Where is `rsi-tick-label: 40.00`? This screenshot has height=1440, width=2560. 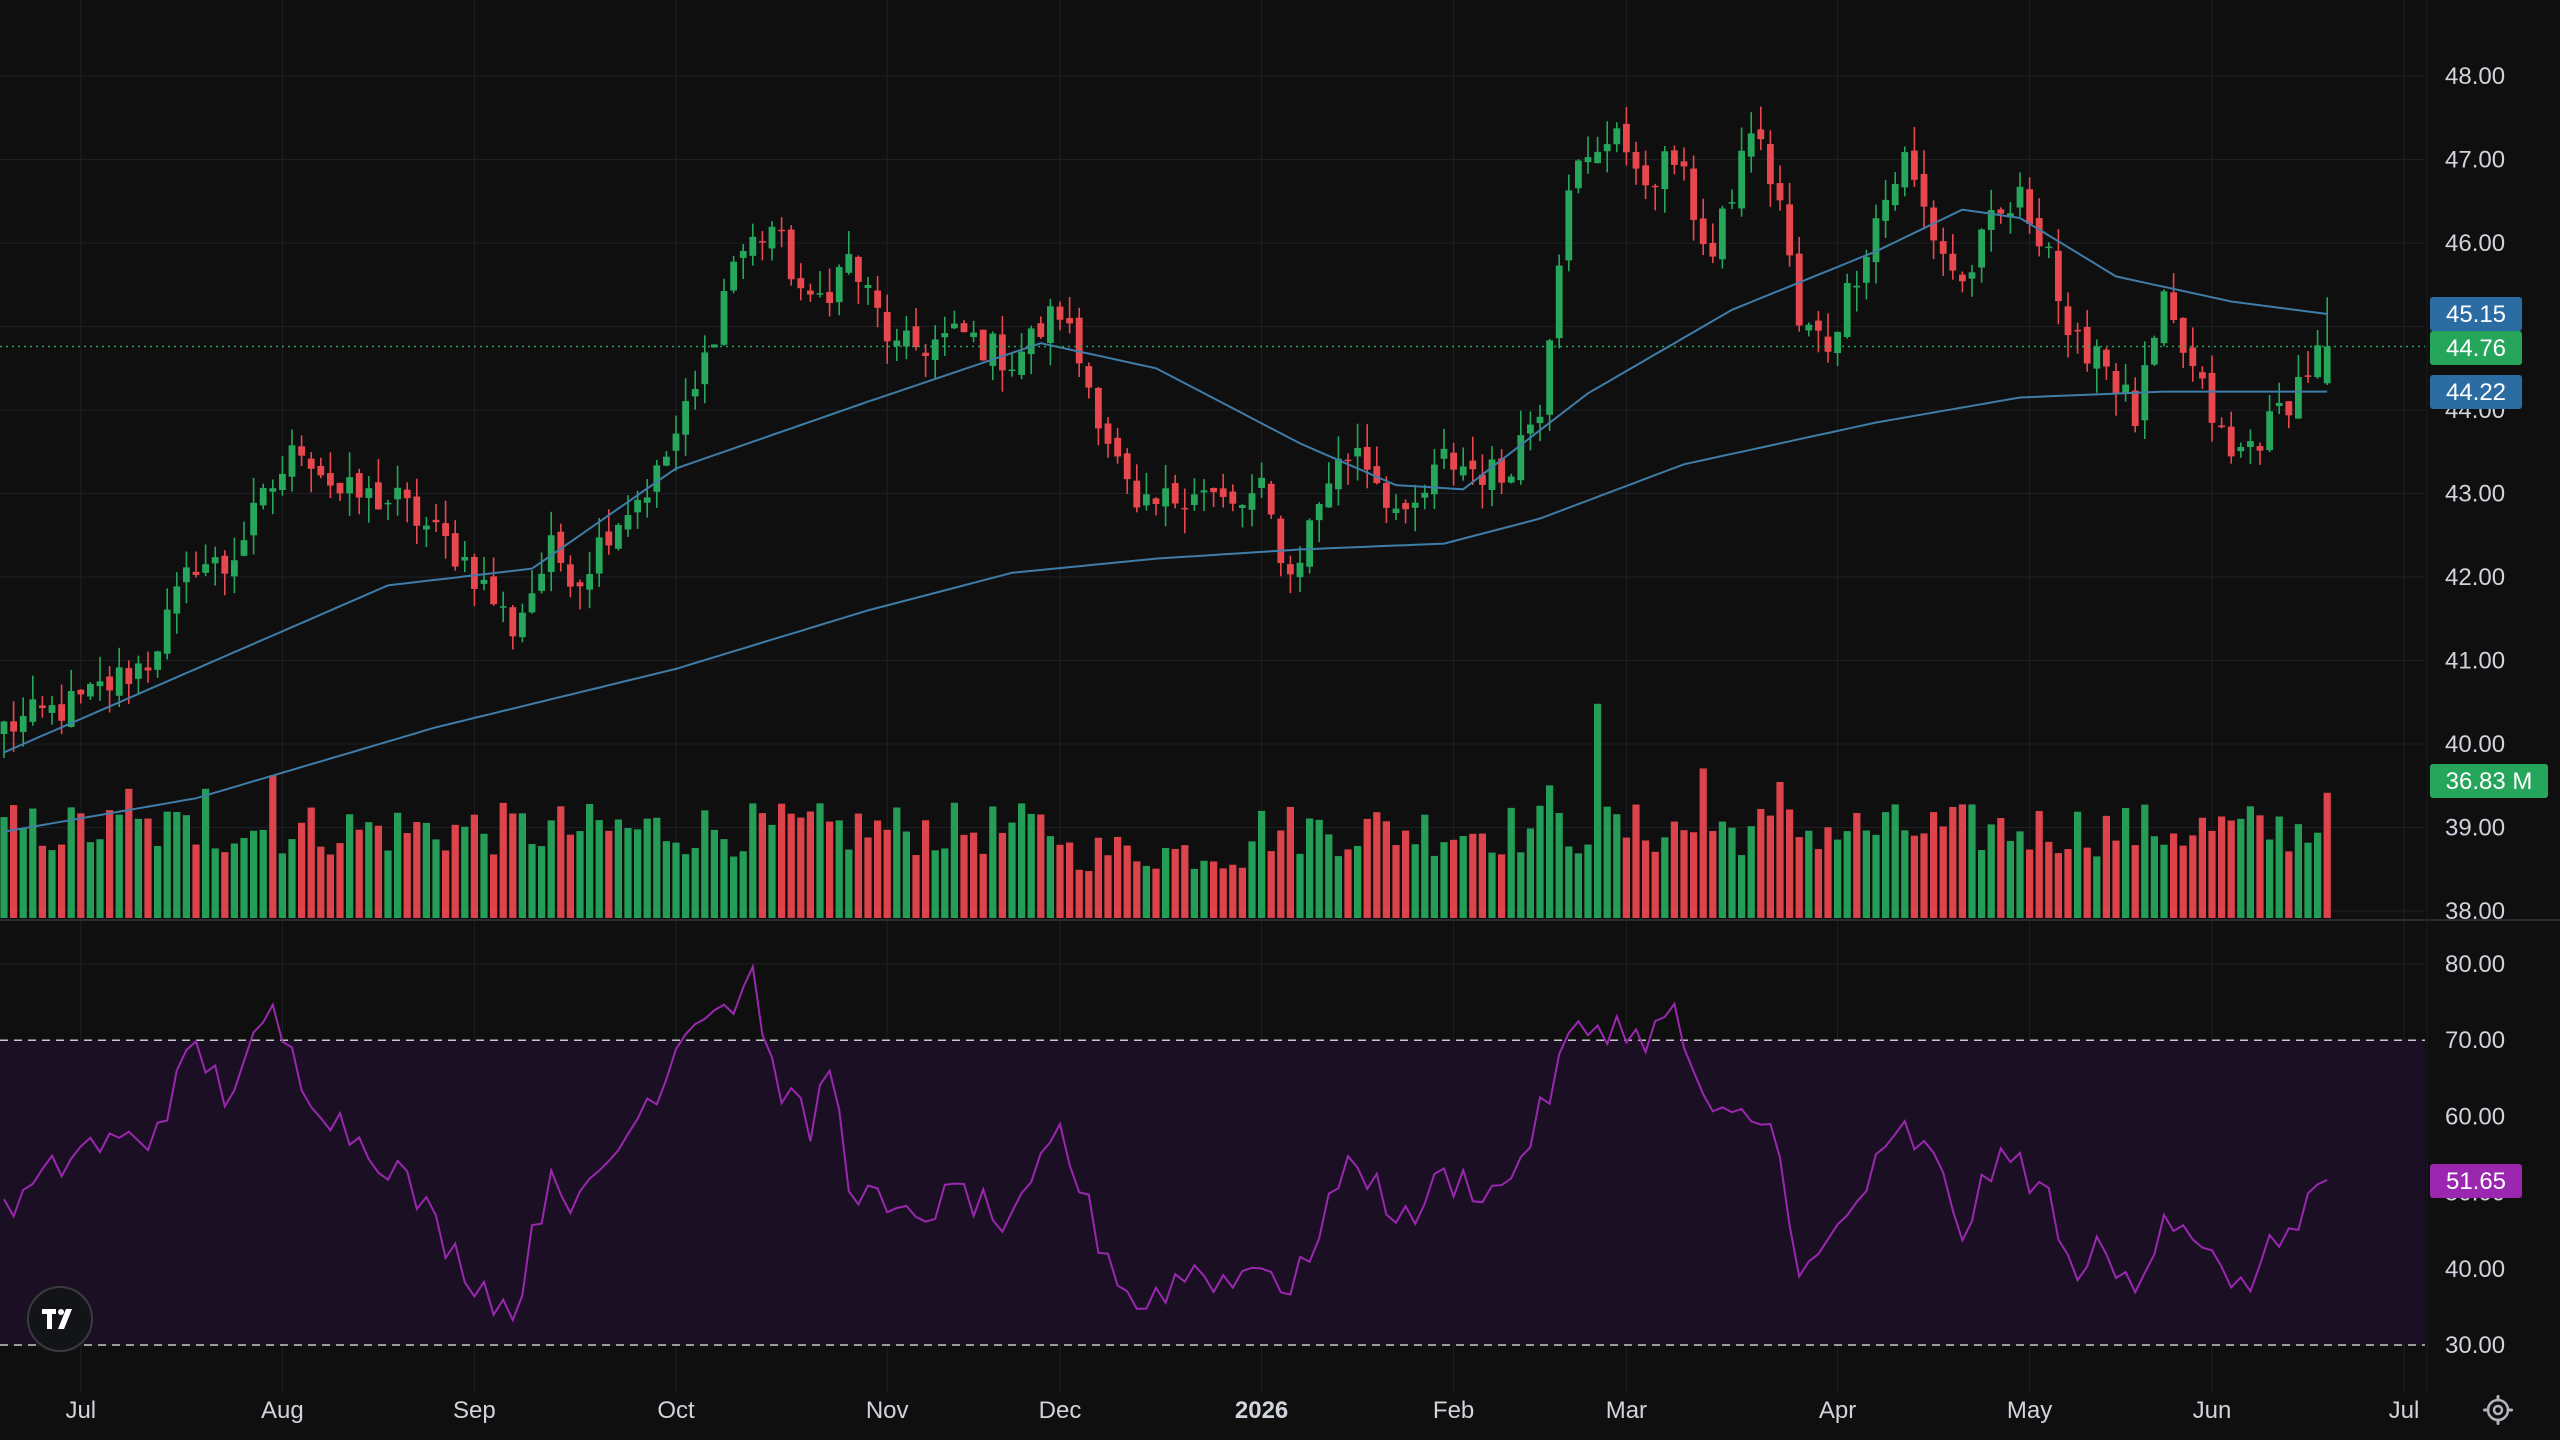
rsi-tick-label: 40.00 is located at coordinates (2475, 1269).